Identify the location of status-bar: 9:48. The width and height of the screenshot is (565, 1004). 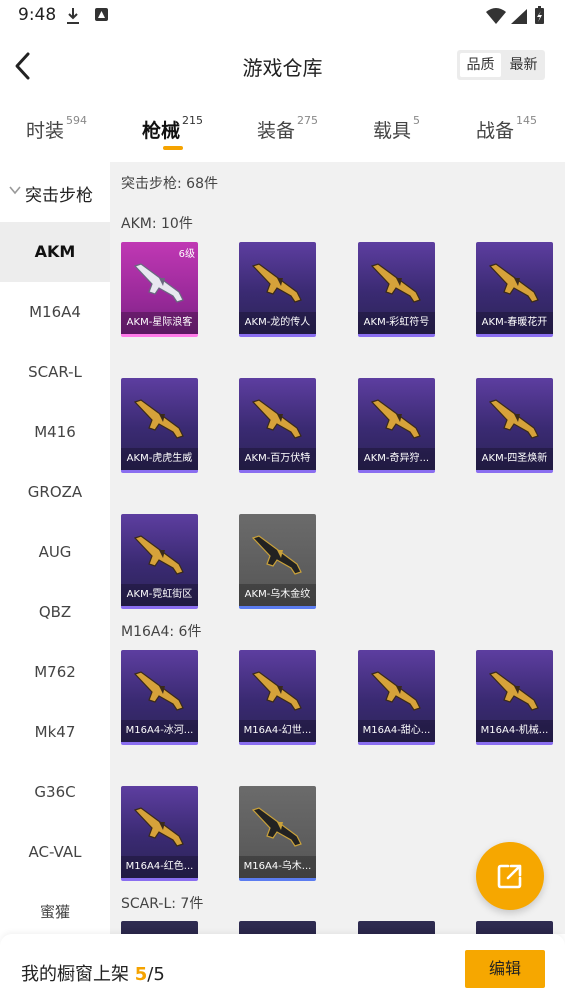
(282, 16).